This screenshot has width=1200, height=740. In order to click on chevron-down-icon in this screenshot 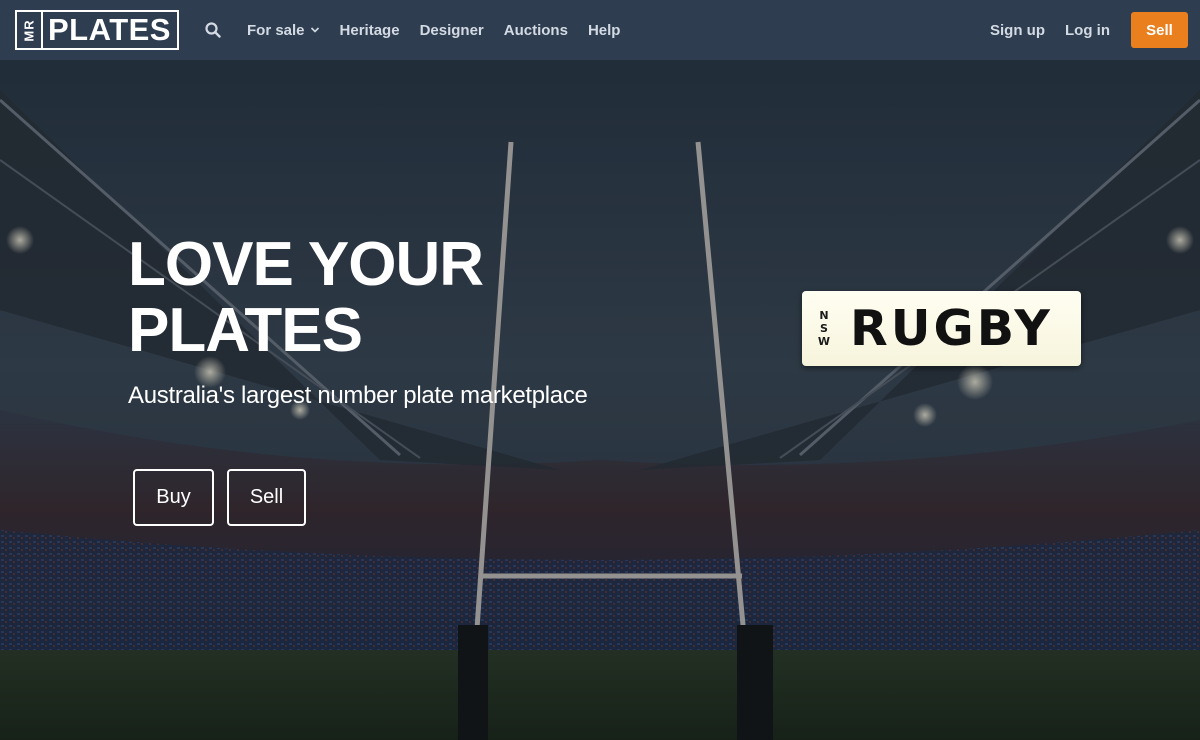, I will do `click(315, 30)`.